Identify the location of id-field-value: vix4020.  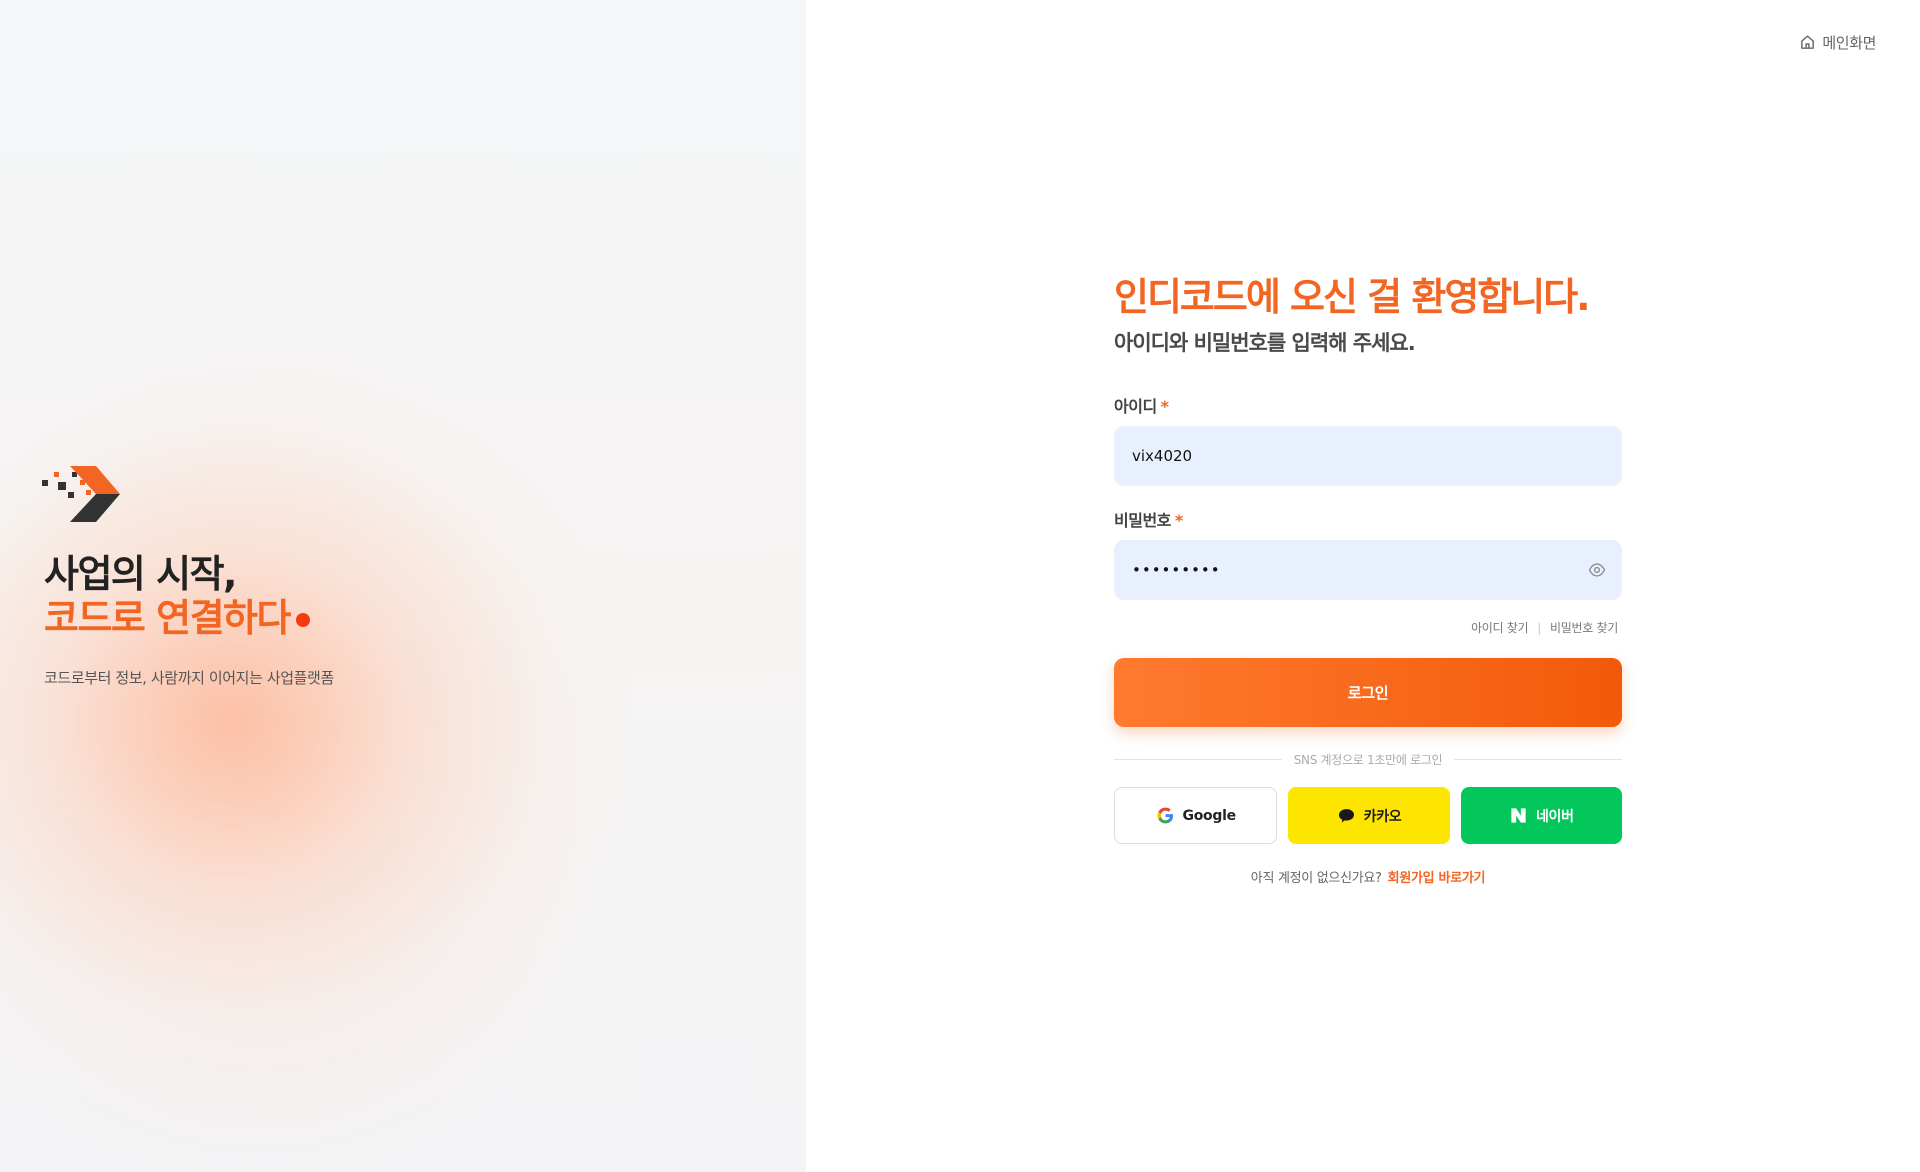
(1162, 456).